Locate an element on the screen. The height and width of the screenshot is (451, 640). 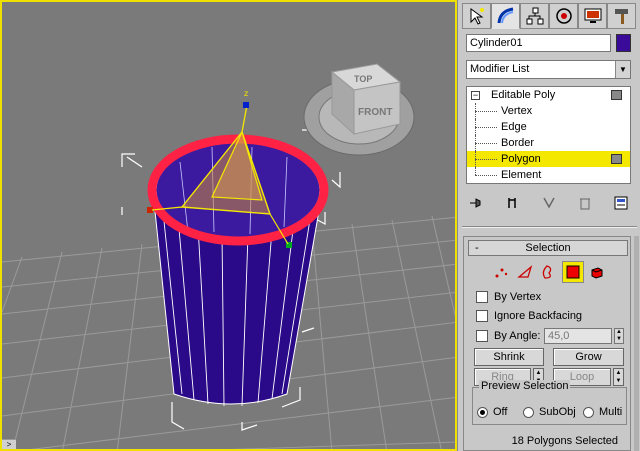
vertex-icon is located at coordinates (501, 273).